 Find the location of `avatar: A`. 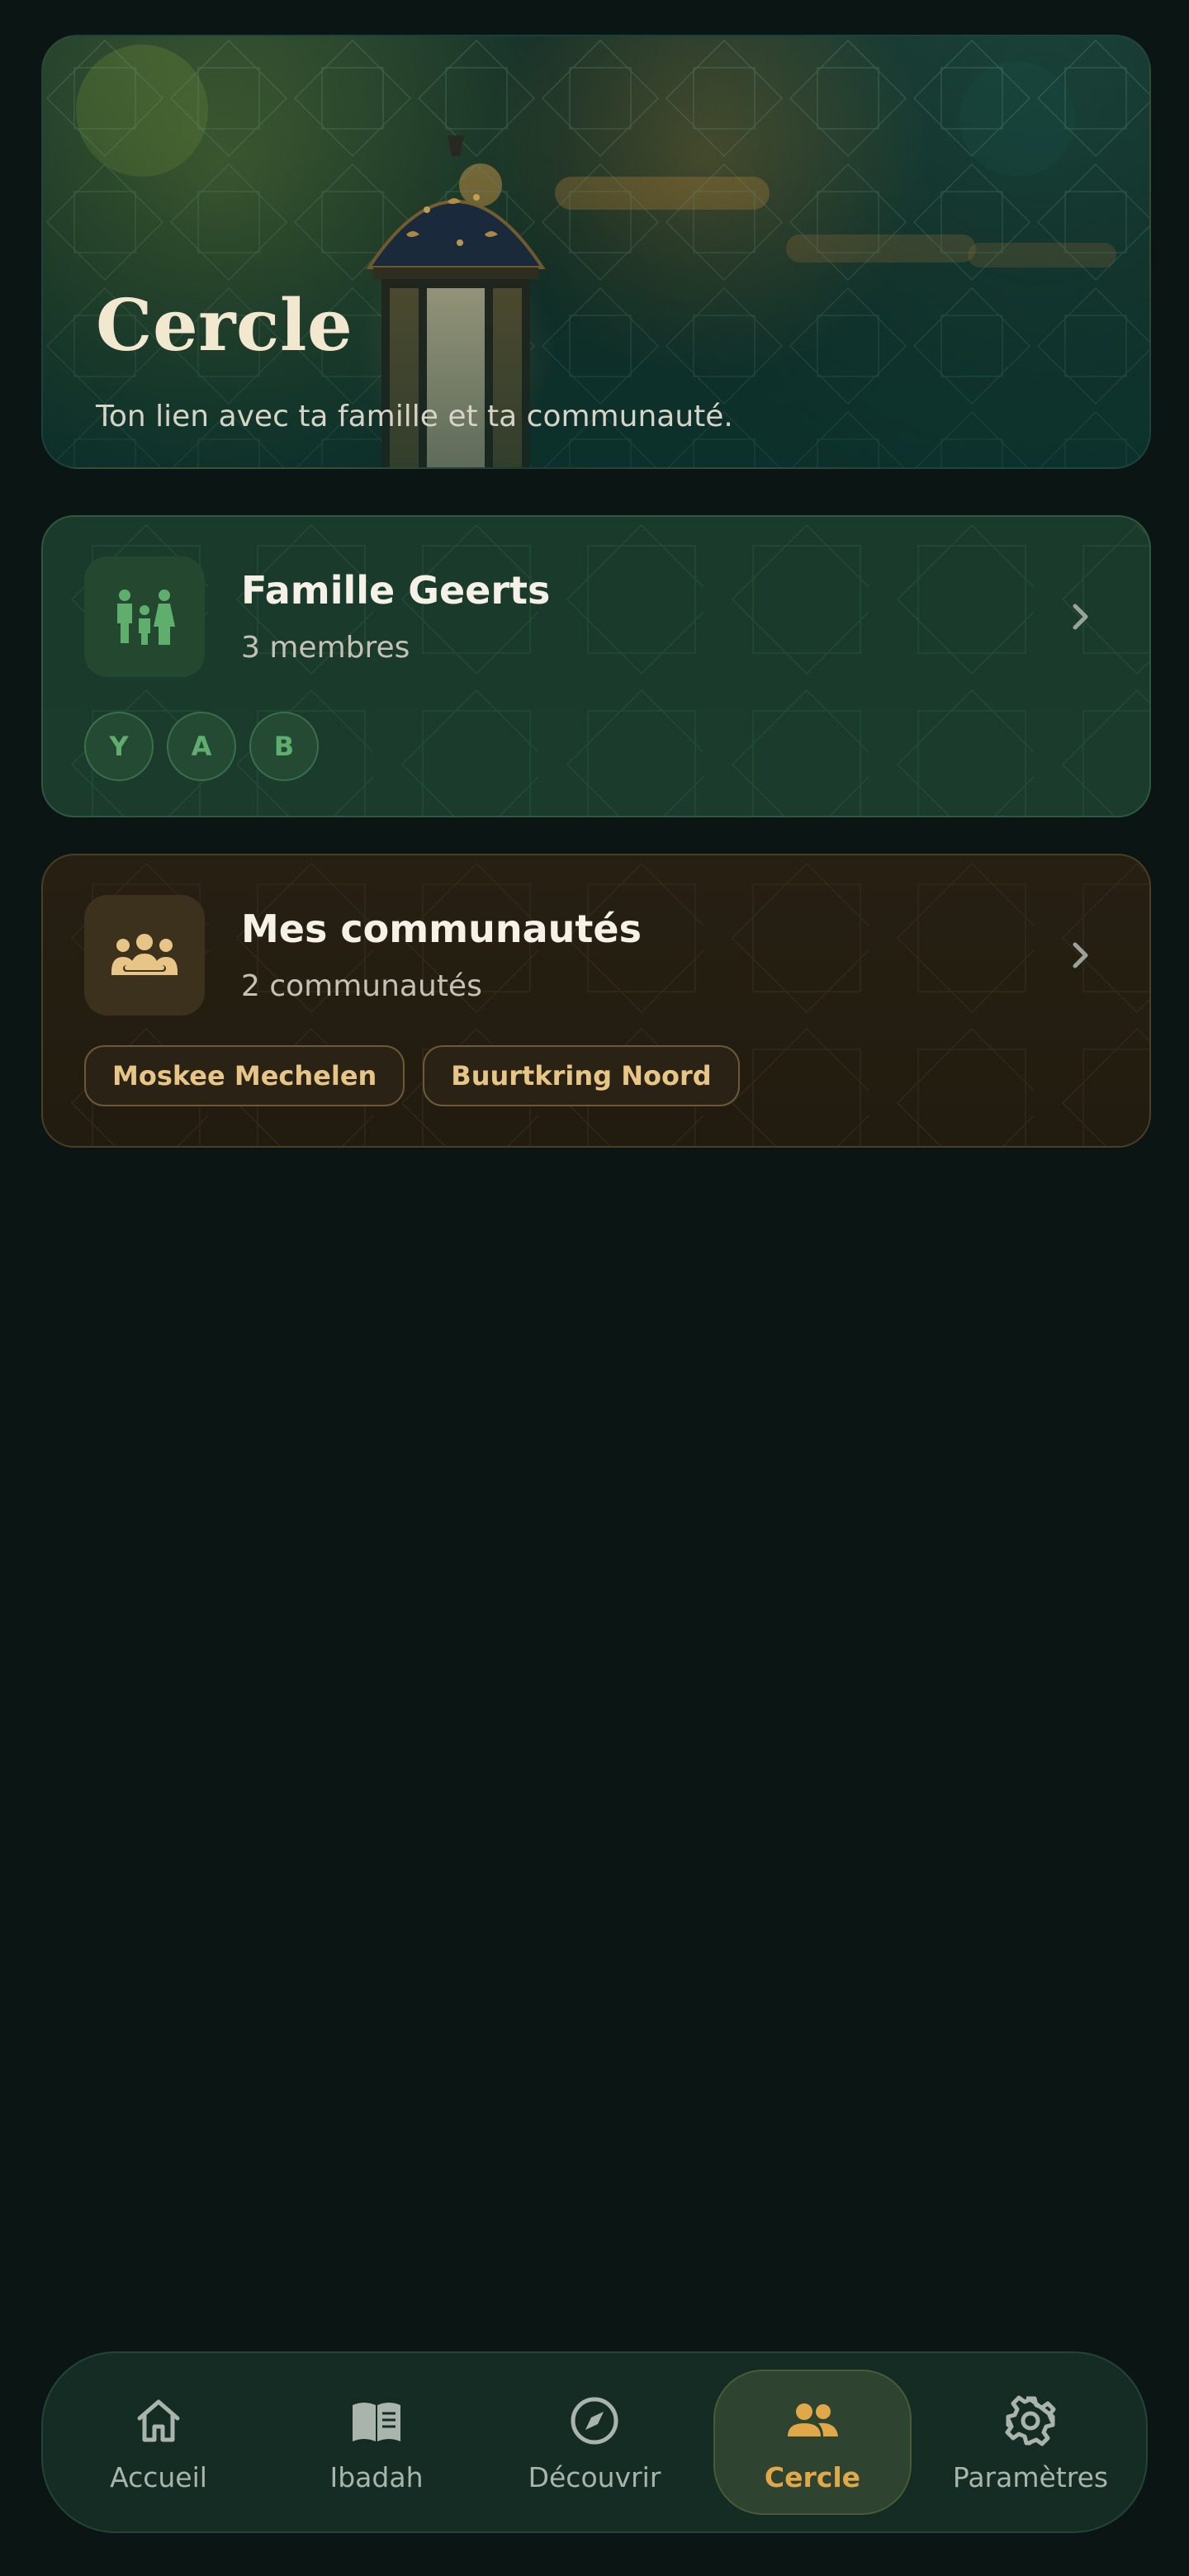

avatar: A is located at coordinates (201, 746).